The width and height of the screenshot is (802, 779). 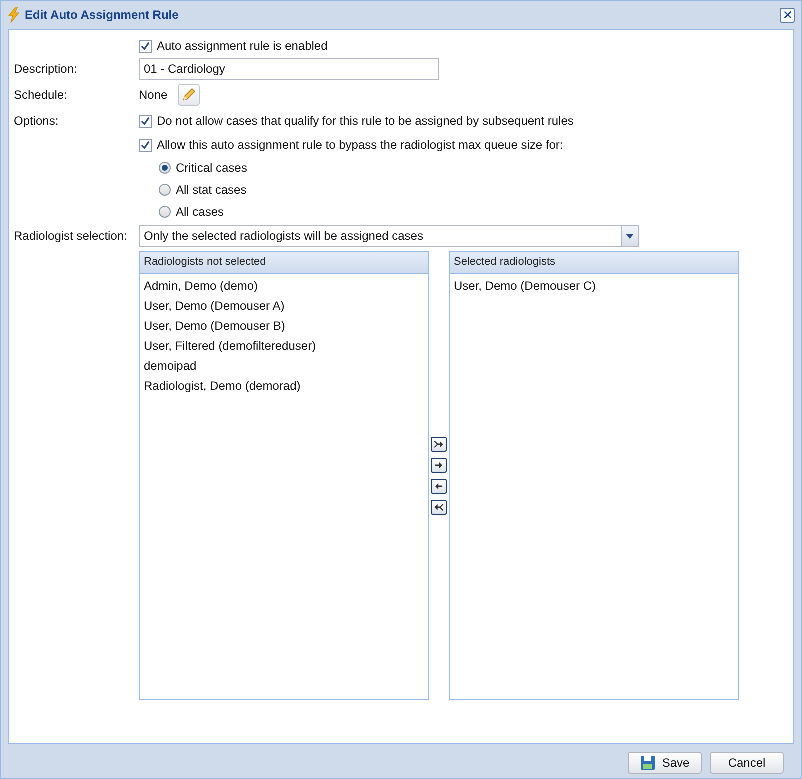 I want to click on checkbox-label: Allow this auto assignment rule to bypass the radiologist max queue size for:, so click(x=360, y=145).